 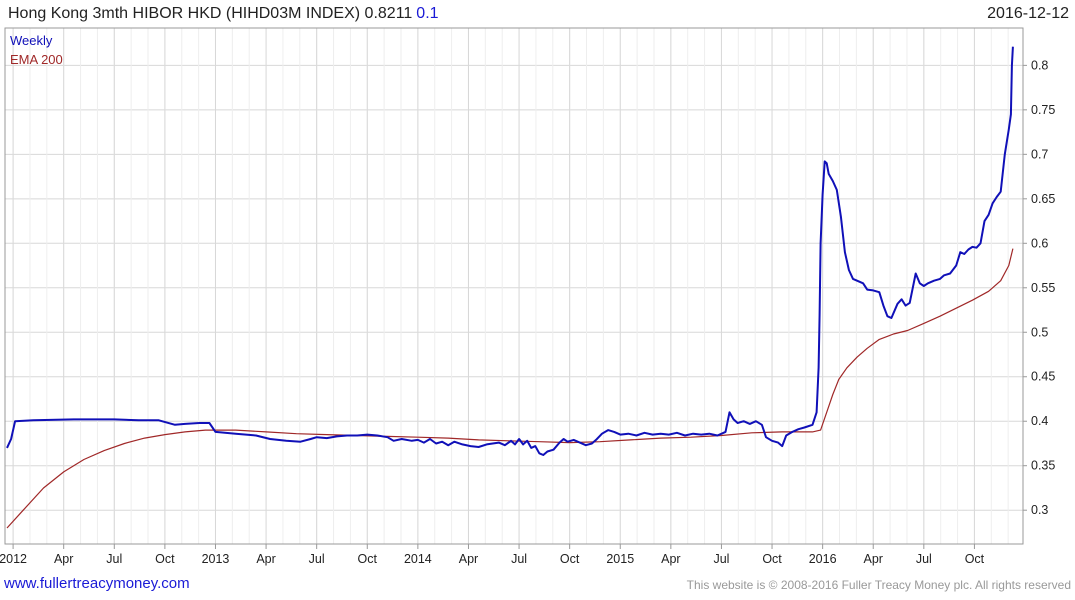 I want to click on y-tick-label: 0.35, so click(x=1043, y=466).